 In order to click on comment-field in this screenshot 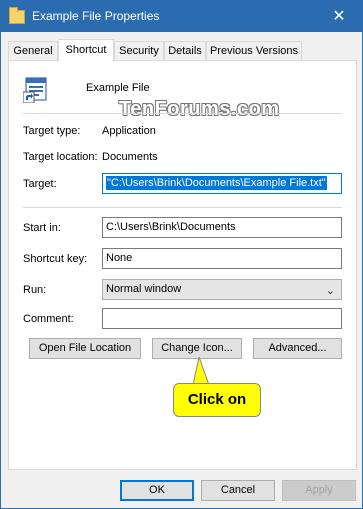, I will do `click(222, 318)`.